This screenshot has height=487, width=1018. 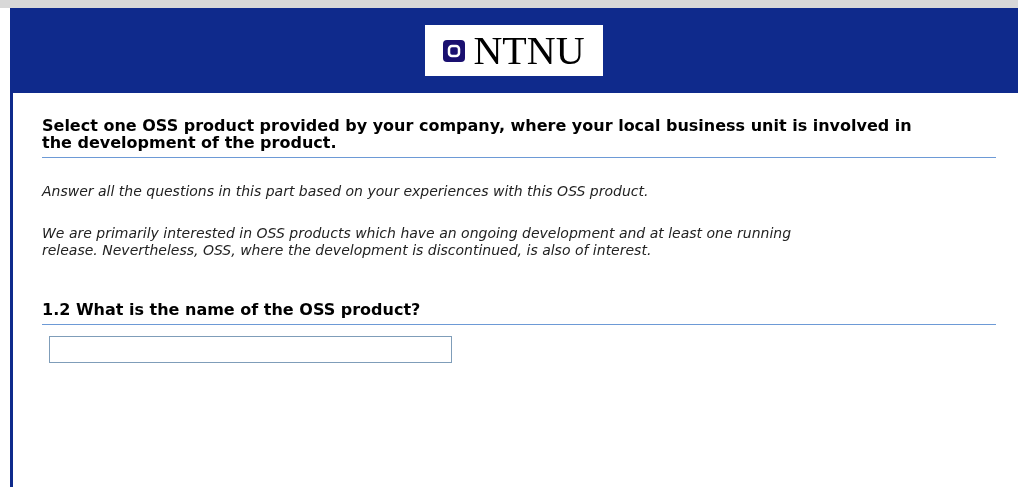 What do you see at coordinates (454, 50) in the screenshot?
I see `logo-icon` at bounding box center [454, 50].